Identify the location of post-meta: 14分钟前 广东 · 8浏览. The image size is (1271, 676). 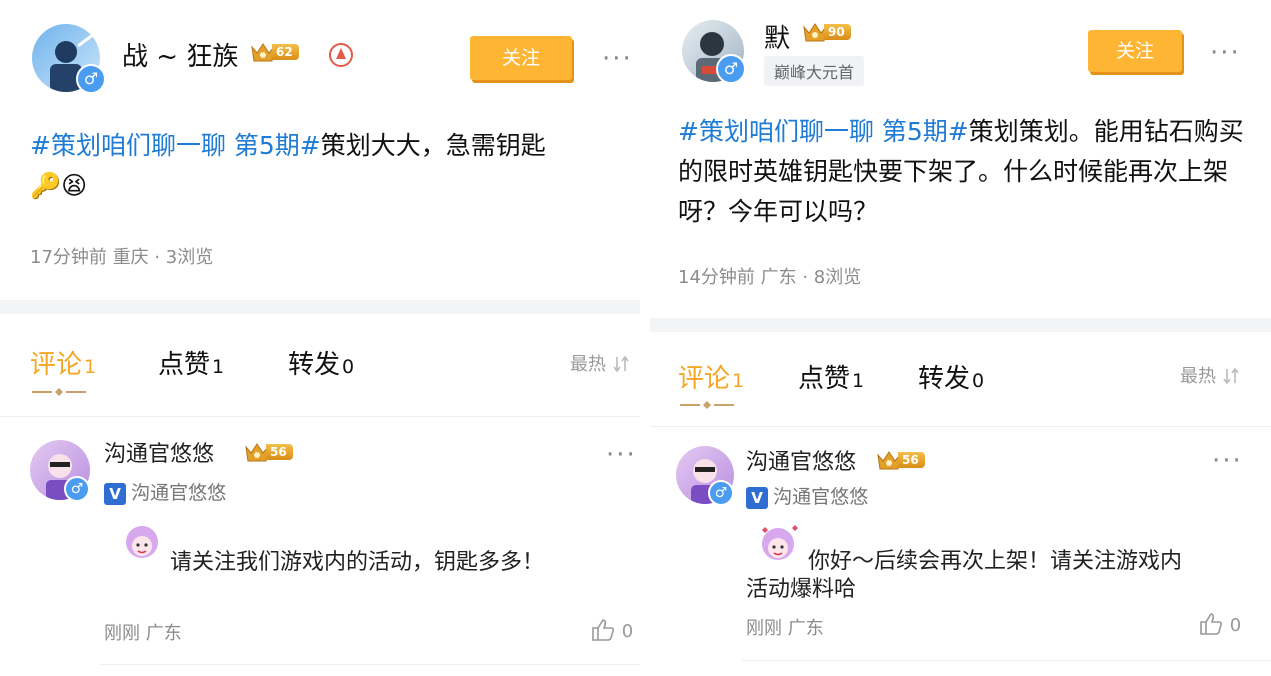
(770, 277).